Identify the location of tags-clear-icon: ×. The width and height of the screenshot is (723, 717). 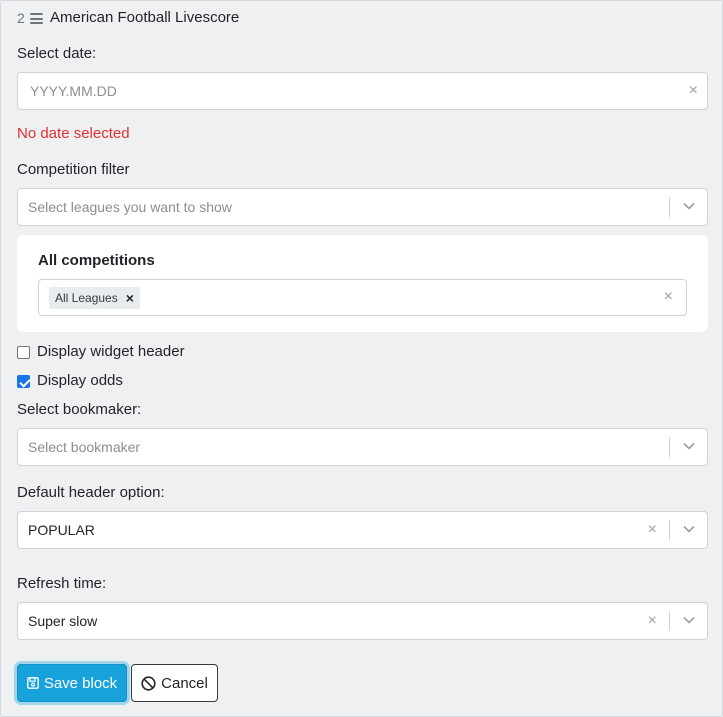
(668, 297).